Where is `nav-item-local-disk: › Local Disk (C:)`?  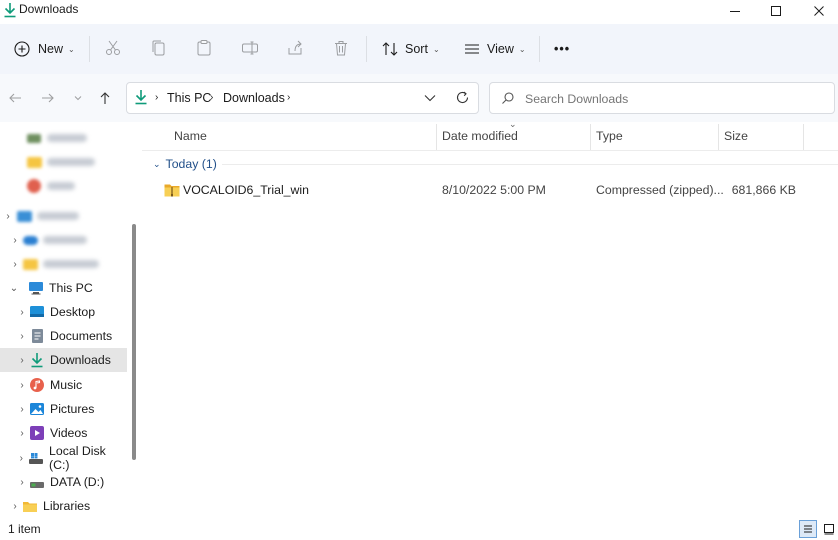 nav-item-local-disk: › Local Disk (C:) is located at coordinates (63, 458).